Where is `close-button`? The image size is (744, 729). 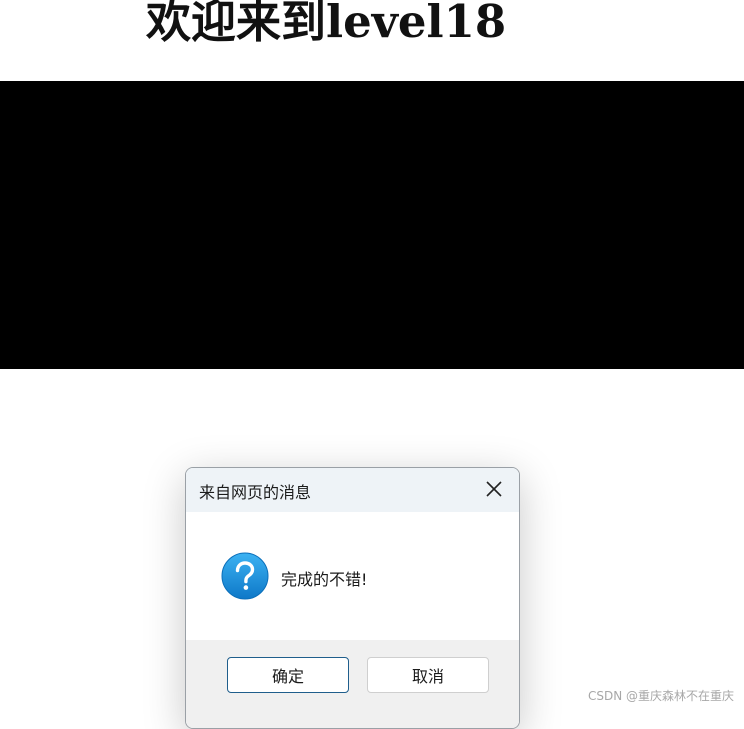 close-button is located at coordinates (494, 489).